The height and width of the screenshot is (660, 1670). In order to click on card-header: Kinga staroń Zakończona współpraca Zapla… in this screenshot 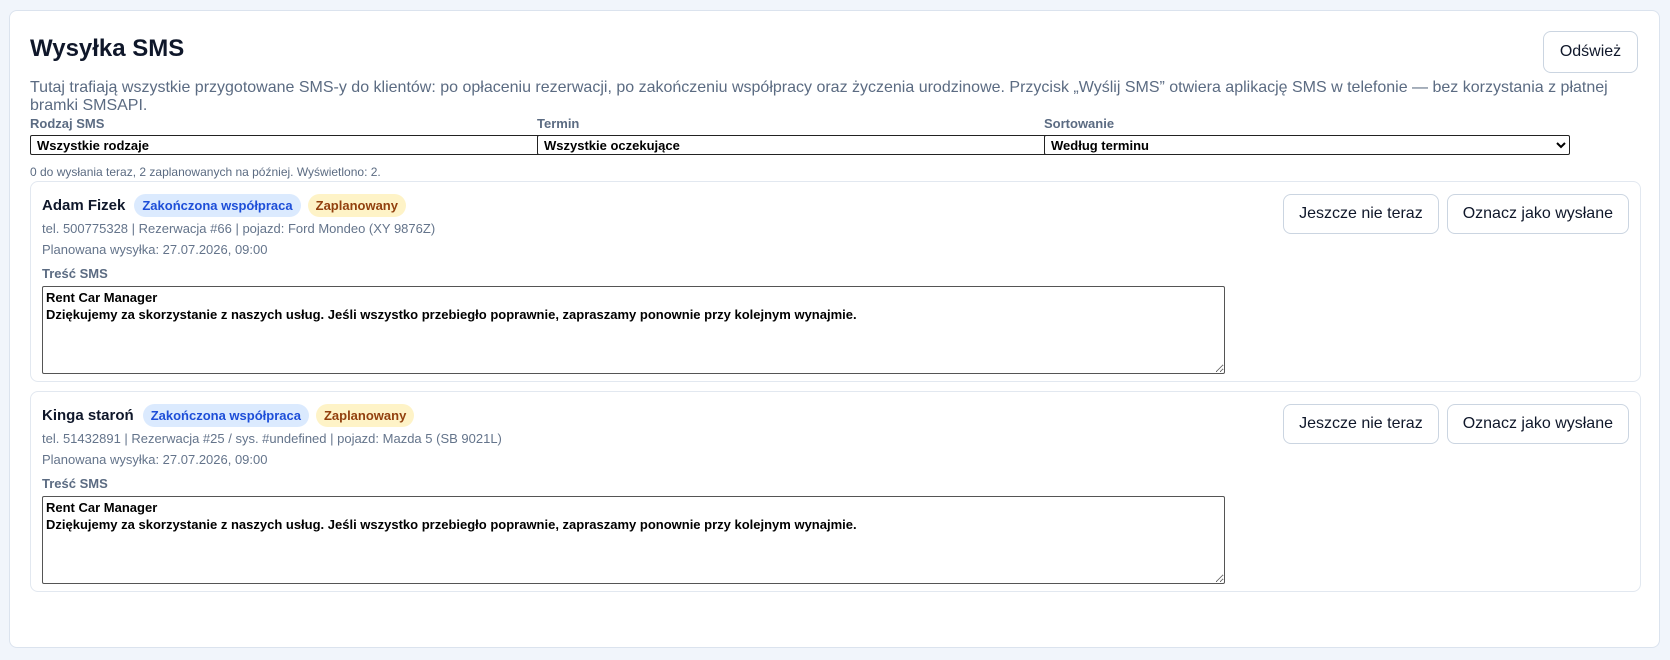, I will do `click(228, 415)`.